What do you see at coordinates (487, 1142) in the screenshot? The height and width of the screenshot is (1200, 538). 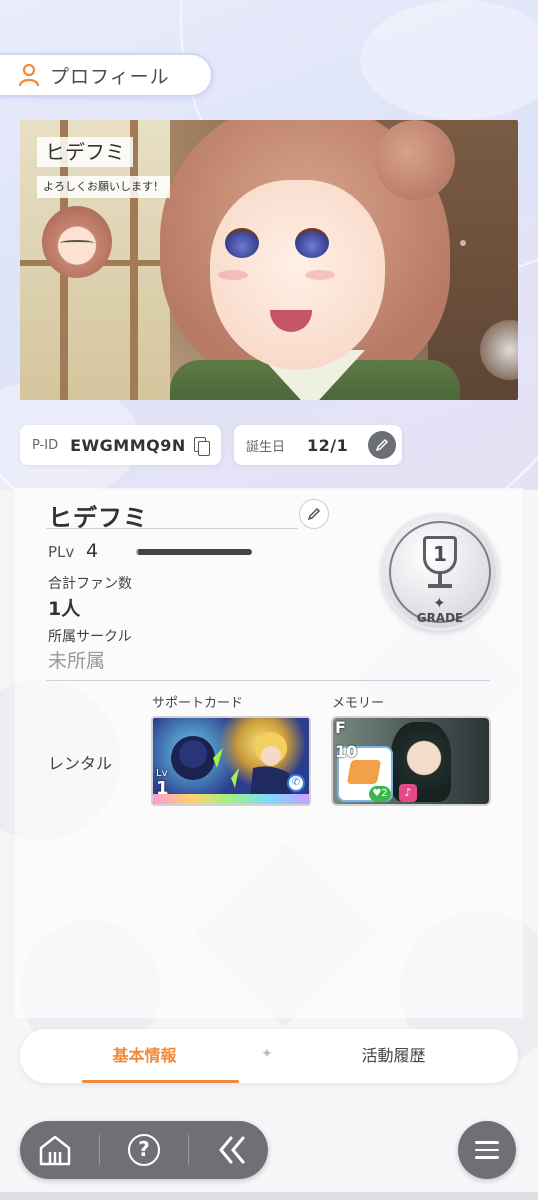 I see `menu-icon` at bounding box center [487, 1142].